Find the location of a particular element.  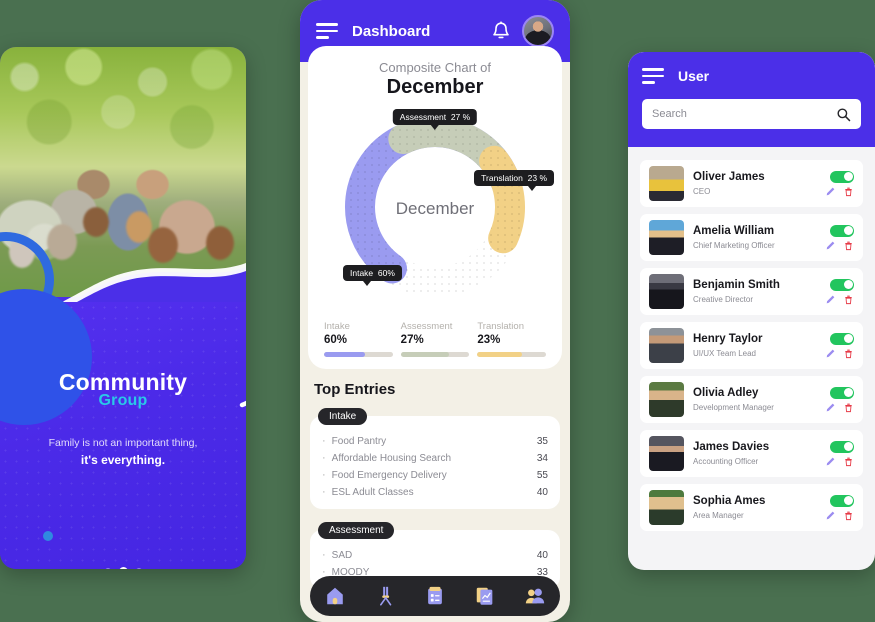

user-name: Henry Taylor is located at coordinates (728, 339).